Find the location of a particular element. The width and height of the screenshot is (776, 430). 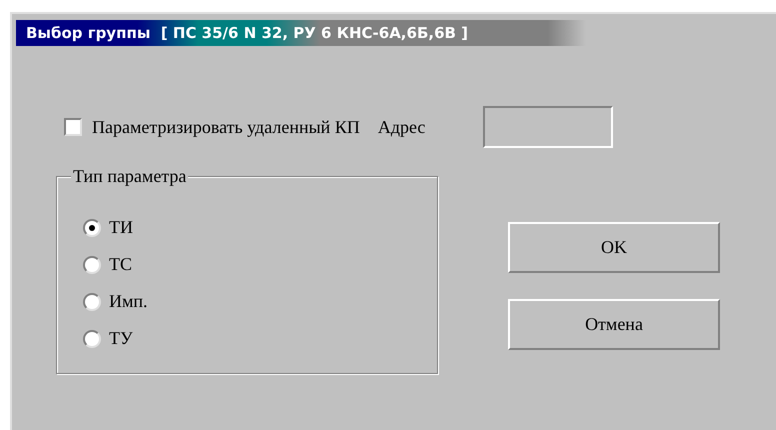

window-title: Выбор группы [ ПС 35/6 N 32, РУ 6 КНС-6А,6Б,6В ] is located at coordinates (247, 33).